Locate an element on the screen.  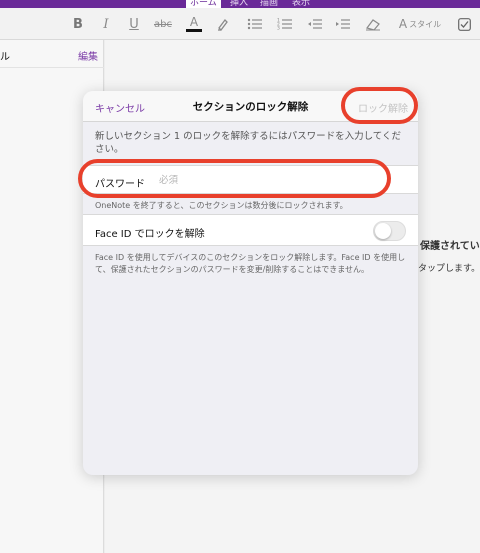
strikethrough-icon: abc is located at coordinates (163, 24).